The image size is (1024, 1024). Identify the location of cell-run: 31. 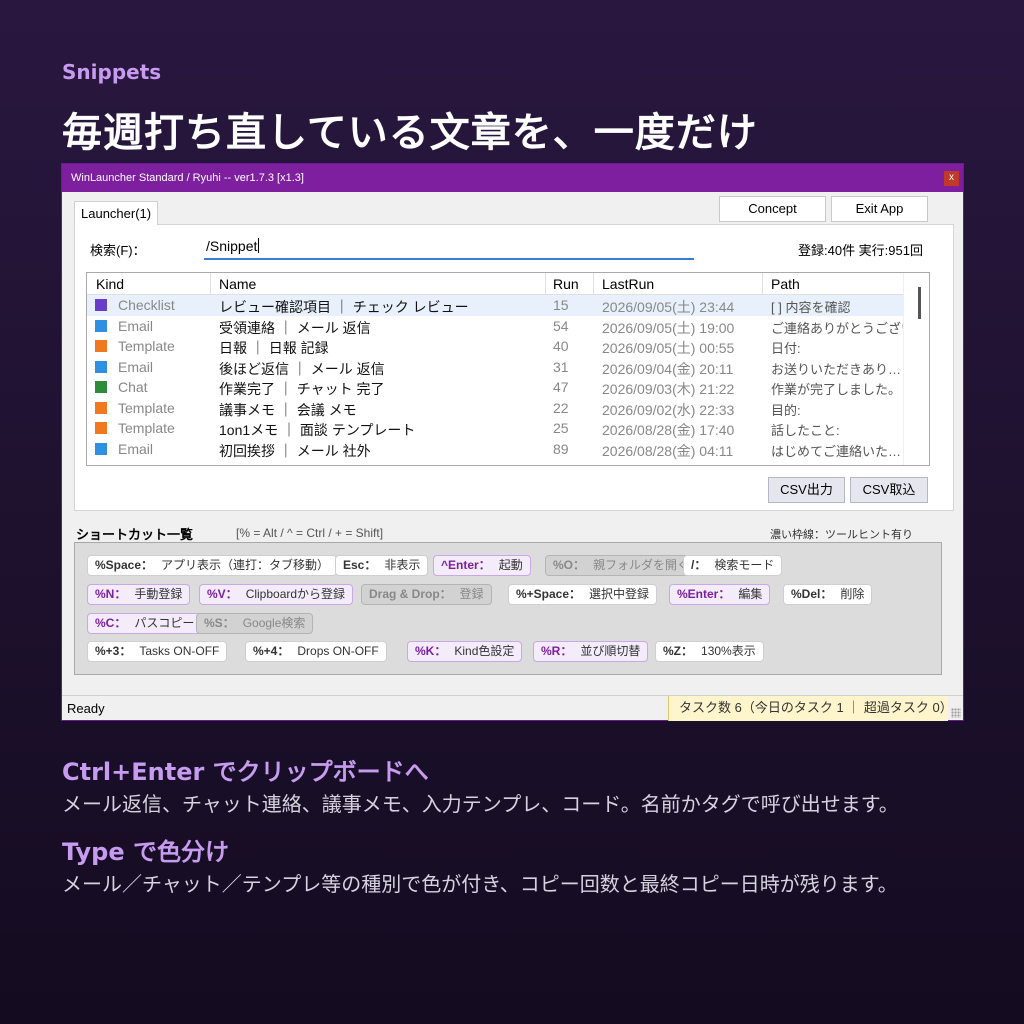
(561, 366).